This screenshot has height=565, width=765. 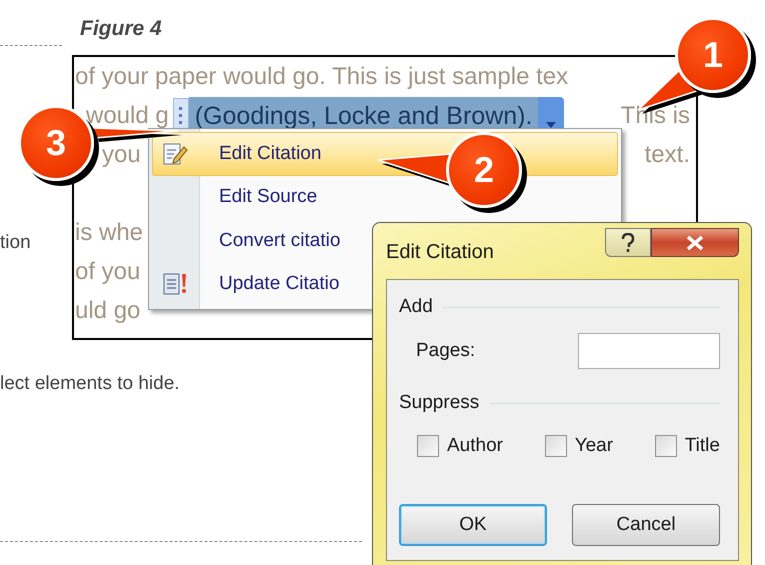 I want to click on document-text: of you, so click(x=107, y=272).